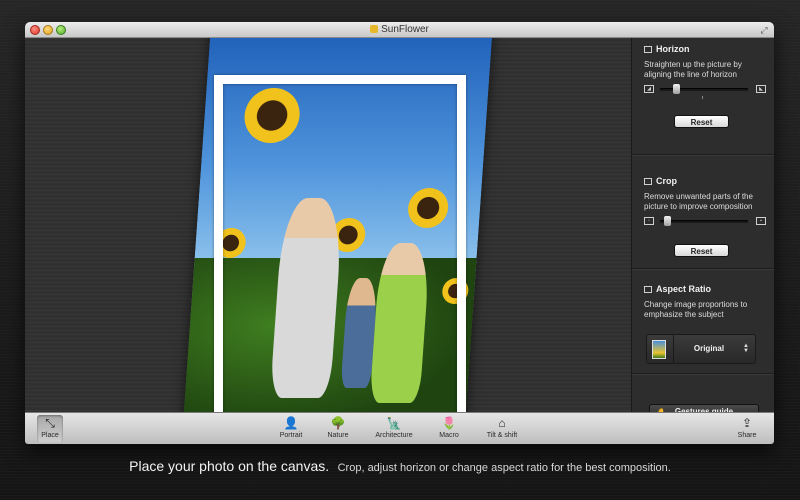 The height and width of the screenshot is (500, 800). Describe the element at coordinates (50, 423) in the screenshot. I see `place-icon: ⤡` at that location.